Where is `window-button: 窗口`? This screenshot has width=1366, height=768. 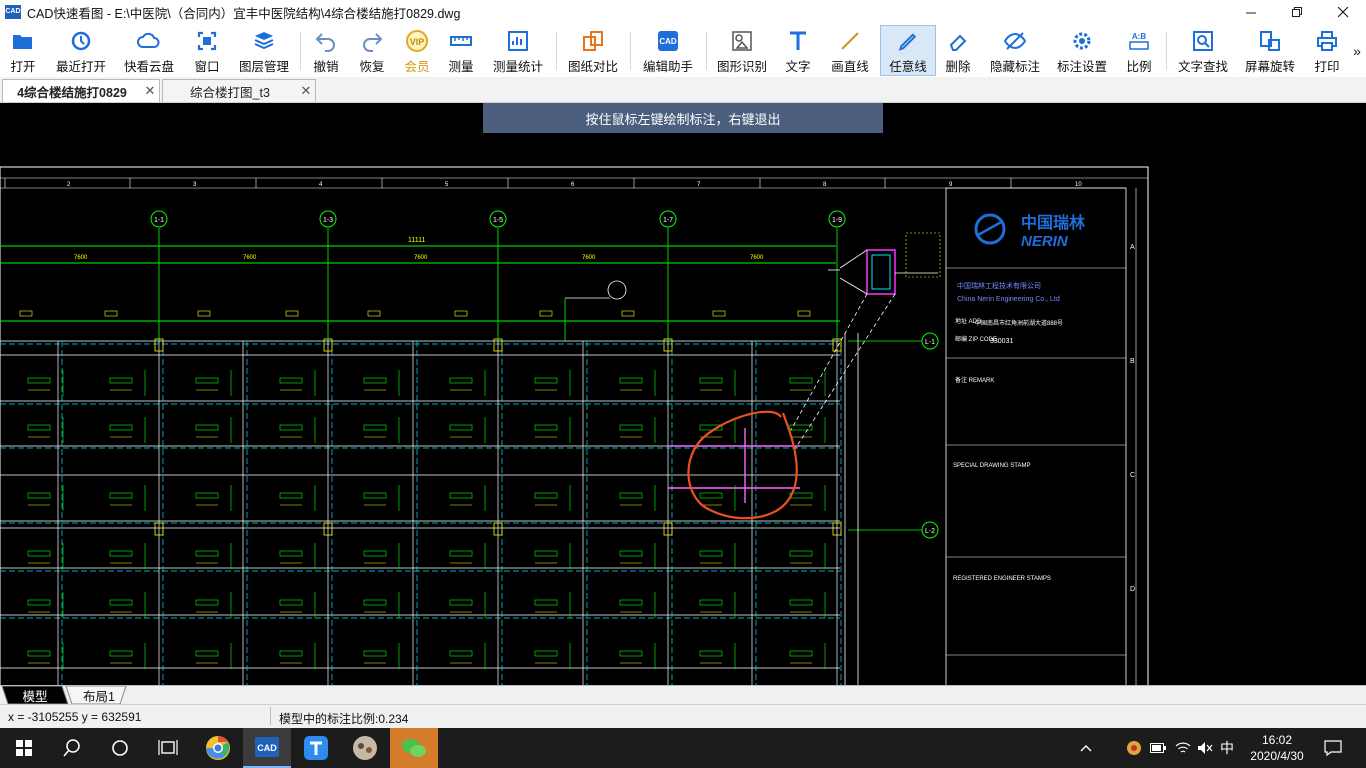
window-button: 窗口 is located at coordinates (207, 50).